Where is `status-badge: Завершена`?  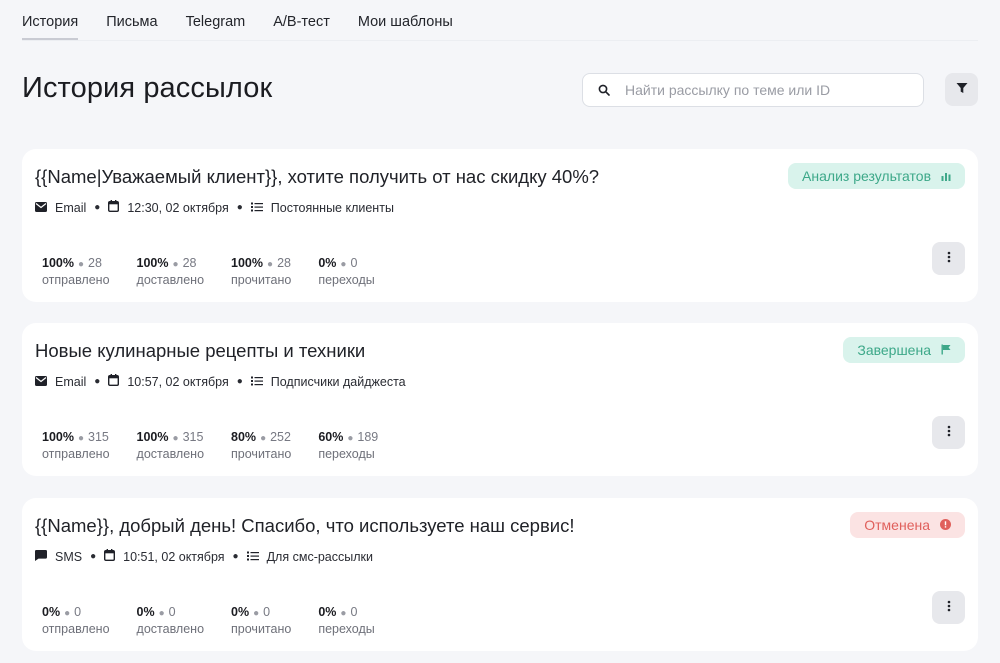
status-badge: Завершена is located at coordinates (904, 350).